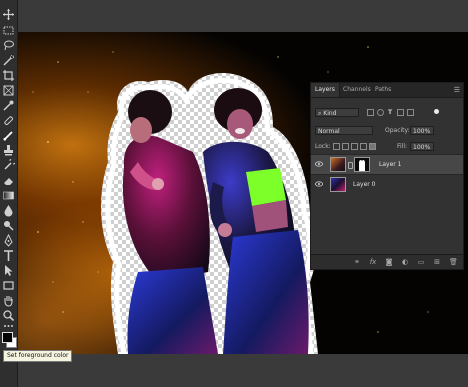  I want to click on lock-label: Lock:, so click(323, 146).